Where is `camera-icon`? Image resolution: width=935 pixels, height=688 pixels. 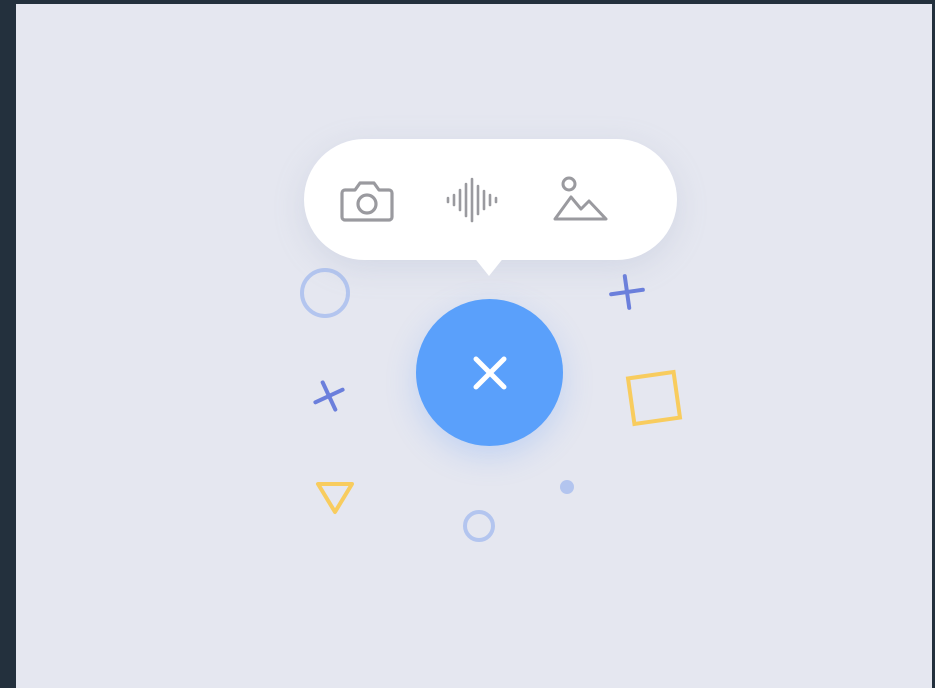
camera-icon is located at coordinates (367, 201).